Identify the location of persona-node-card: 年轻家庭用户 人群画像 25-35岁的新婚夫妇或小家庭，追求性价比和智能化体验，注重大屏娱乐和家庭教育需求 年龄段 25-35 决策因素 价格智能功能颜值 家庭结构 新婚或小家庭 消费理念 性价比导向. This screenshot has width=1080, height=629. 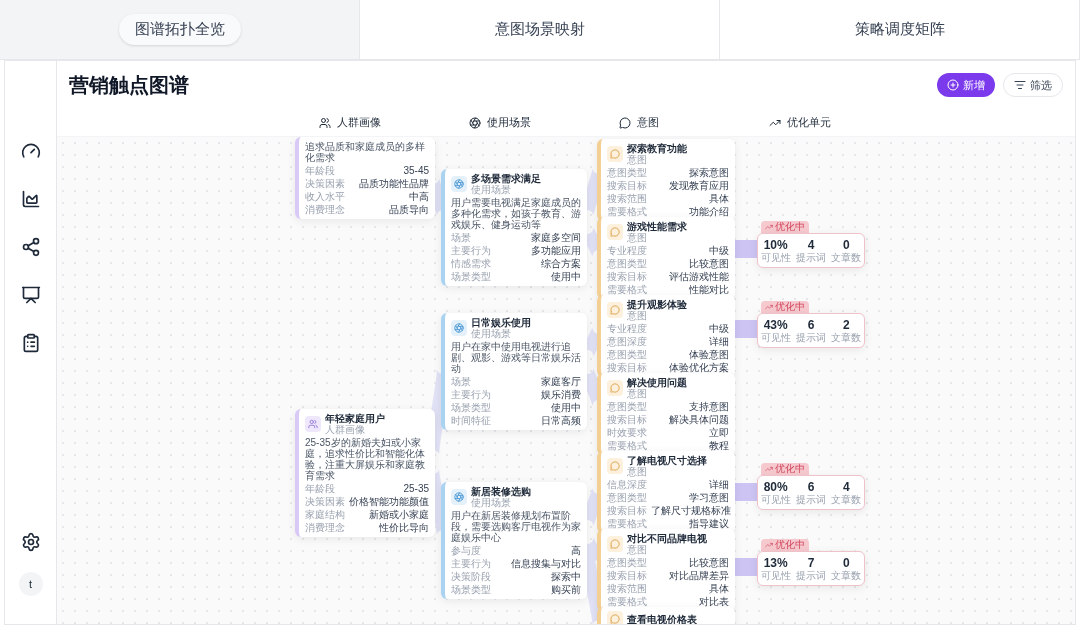
(365, 473).